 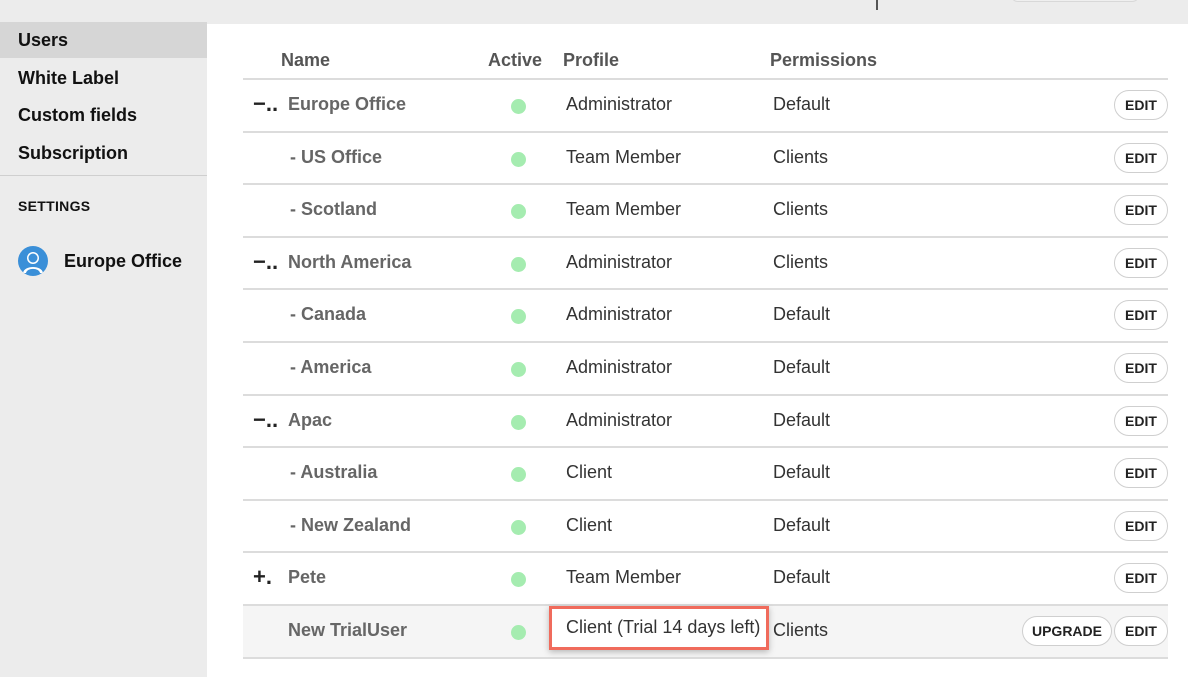 I want to click on account-name: Europe Office, so click(x=123, y=260).